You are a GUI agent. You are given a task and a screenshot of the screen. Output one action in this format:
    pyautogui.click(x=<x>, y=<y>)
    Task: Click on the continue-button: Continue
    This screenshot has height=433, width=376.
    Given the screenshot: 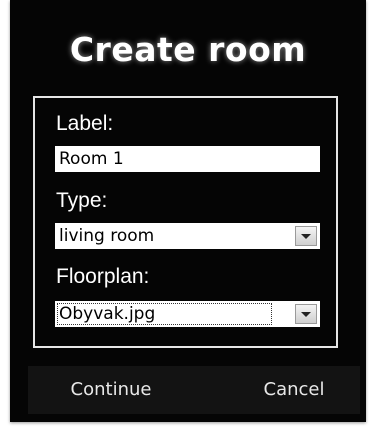 What is the action you would take?
    pyautogui.click(x=111, y=390)
    